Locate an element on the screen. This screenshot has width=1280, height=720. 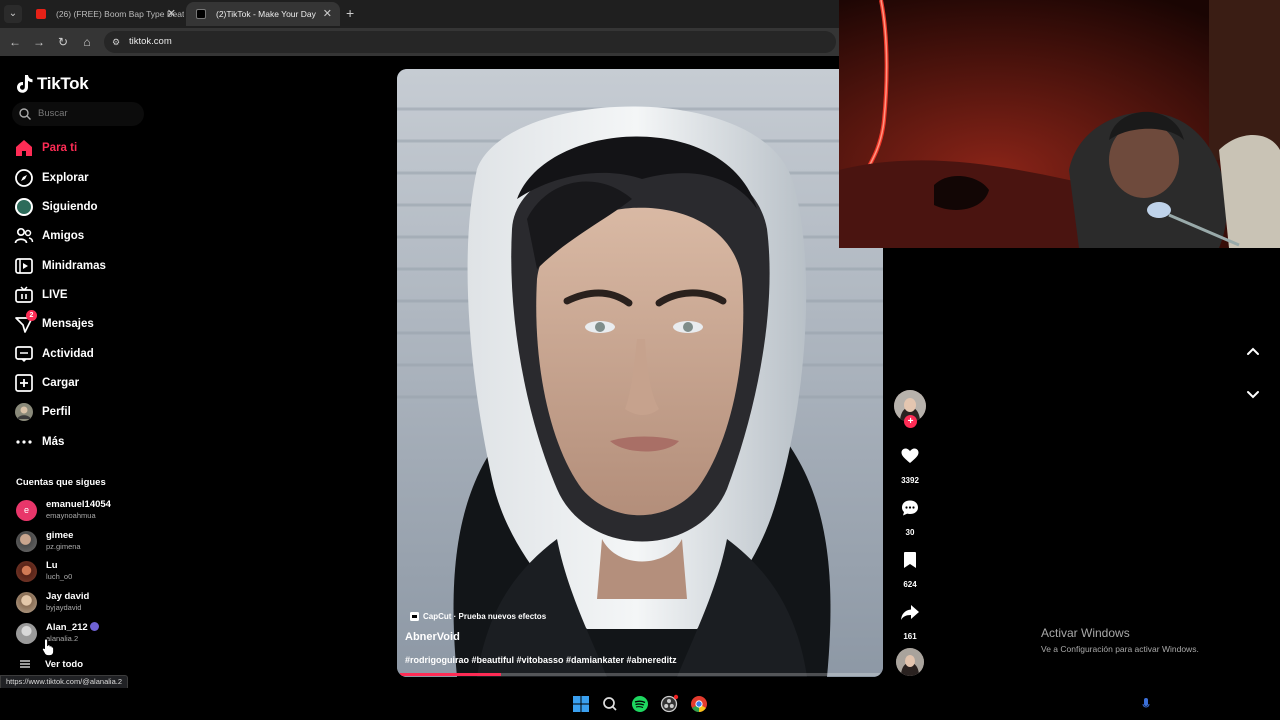
tab-search-button: ⌄ is located at coordinates (13, 14).